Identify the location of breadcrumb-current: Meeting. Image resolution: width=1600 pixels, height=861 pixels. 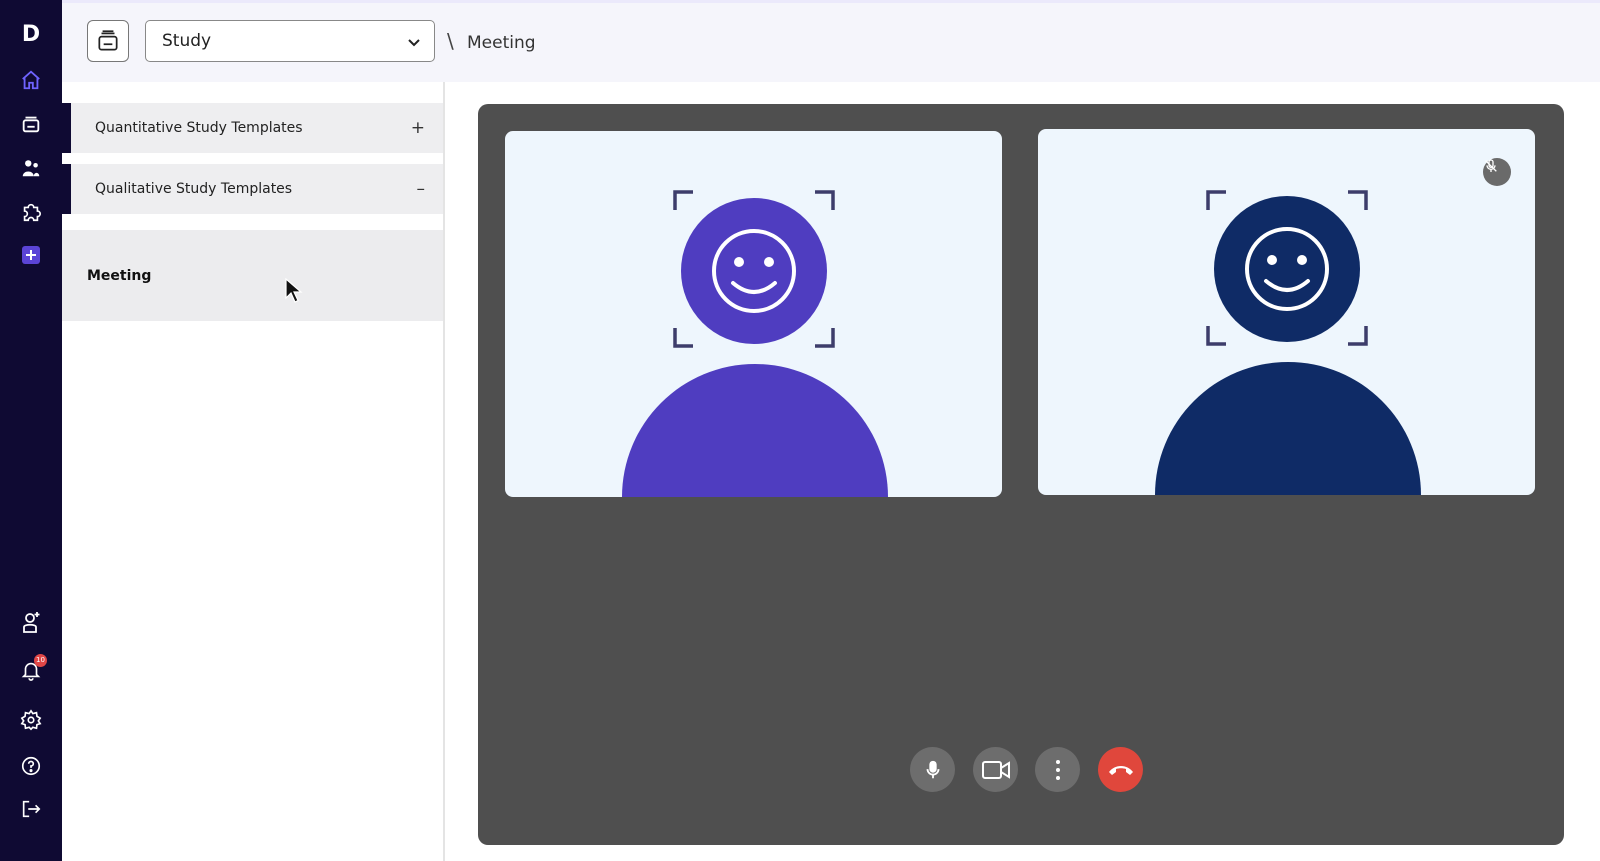
(501, 43).